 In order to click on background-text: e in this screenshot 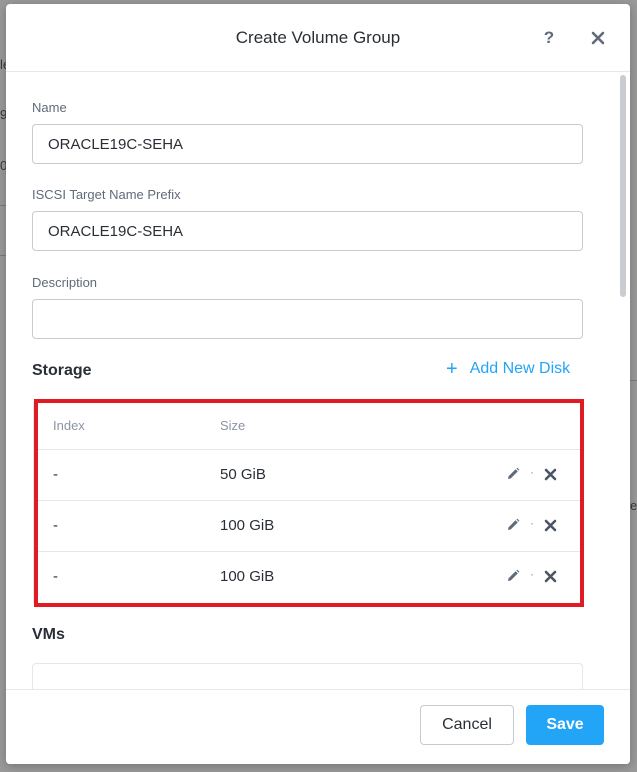, I will do `click(633, 505)`.